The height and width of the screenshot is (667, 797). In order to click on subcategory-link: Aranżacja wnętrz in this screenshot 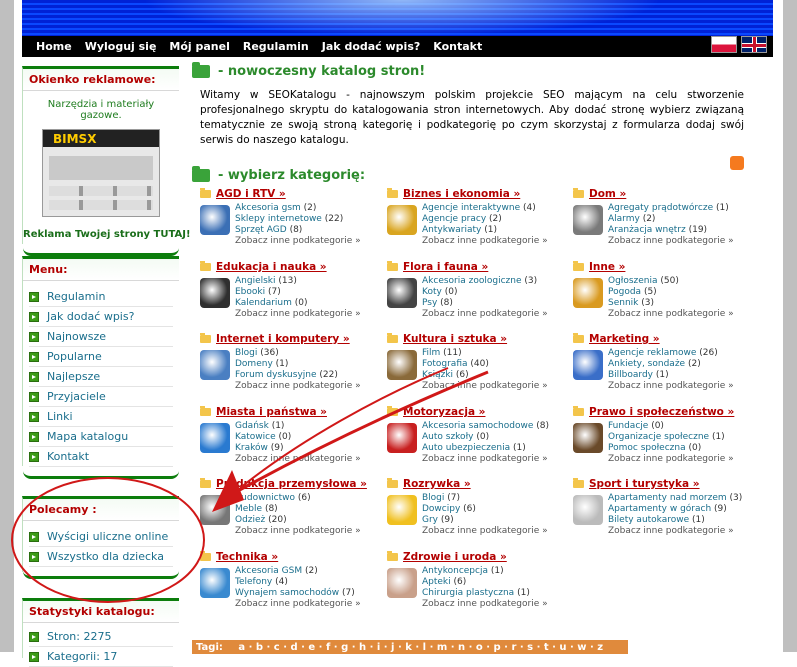, I will do `click(647, 230)`.